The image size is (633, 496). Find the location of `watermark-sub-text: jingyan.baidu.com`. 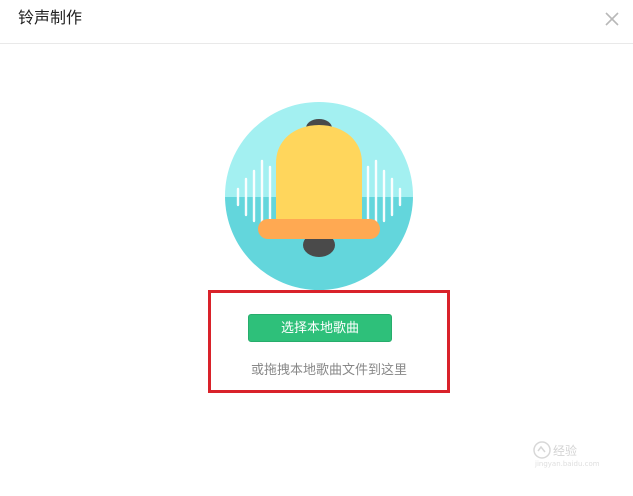

watermark-sub-text: jingyan.baidu.com is located at coordinates (567, 464).